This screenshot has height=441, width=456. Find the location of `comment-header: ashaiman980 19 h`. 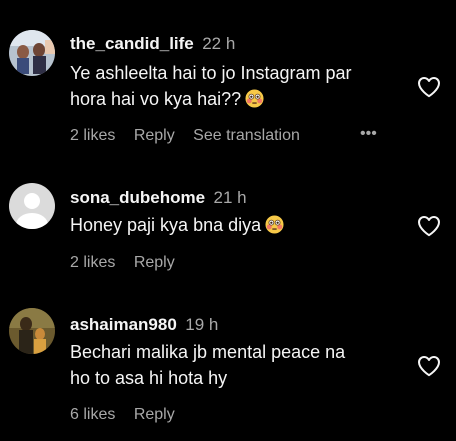

comment-header: ashaiman980 19 h is located at coordinates (144, 325).